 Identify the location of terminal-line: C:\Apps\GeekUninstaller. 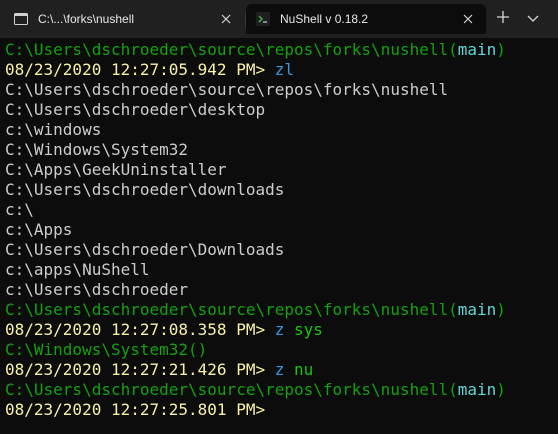
(281, 170).